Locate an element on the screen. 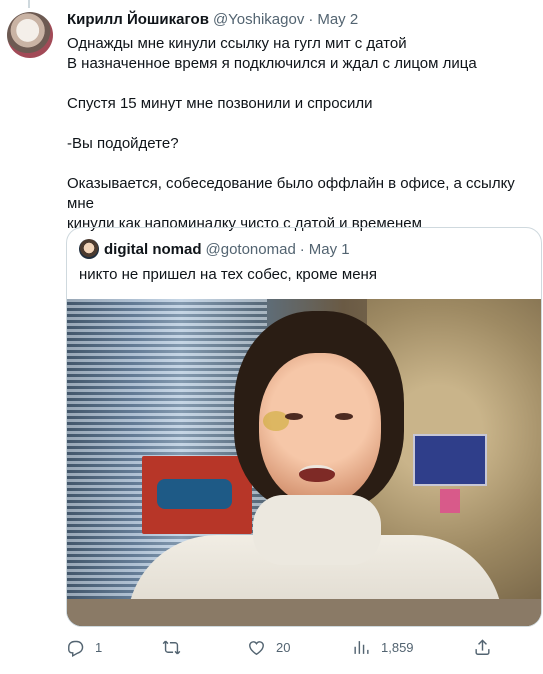 Image resolution: width=543 pixels, height=674 pixels. media-eye-left is located at coordinates (294, 416).